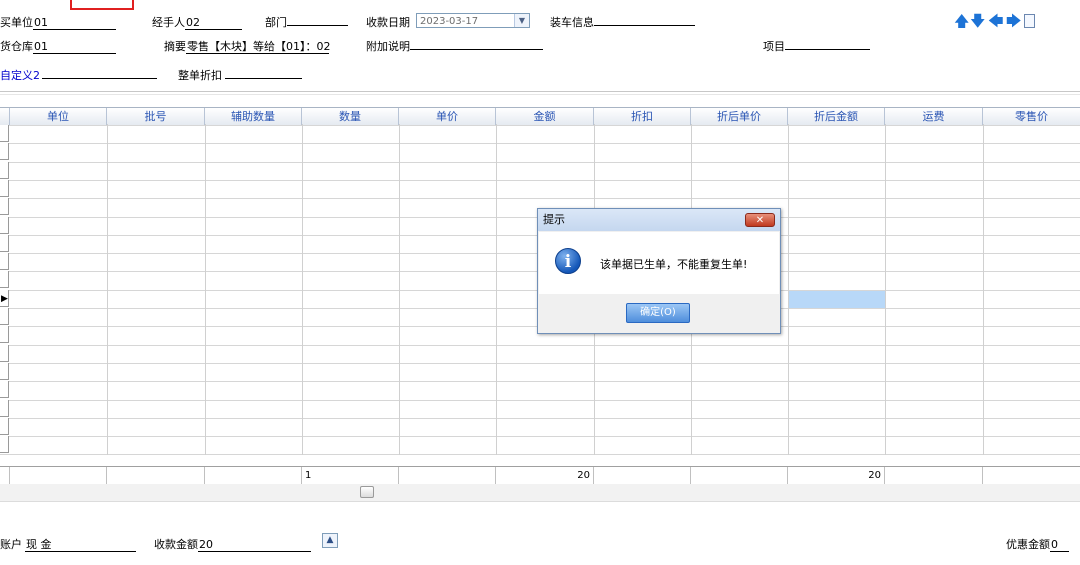 The height and width of the screenshot is (565, 1080). I want to click on summary-field: 摘要零售【木块】等给【01】：02, so click(247, 46).